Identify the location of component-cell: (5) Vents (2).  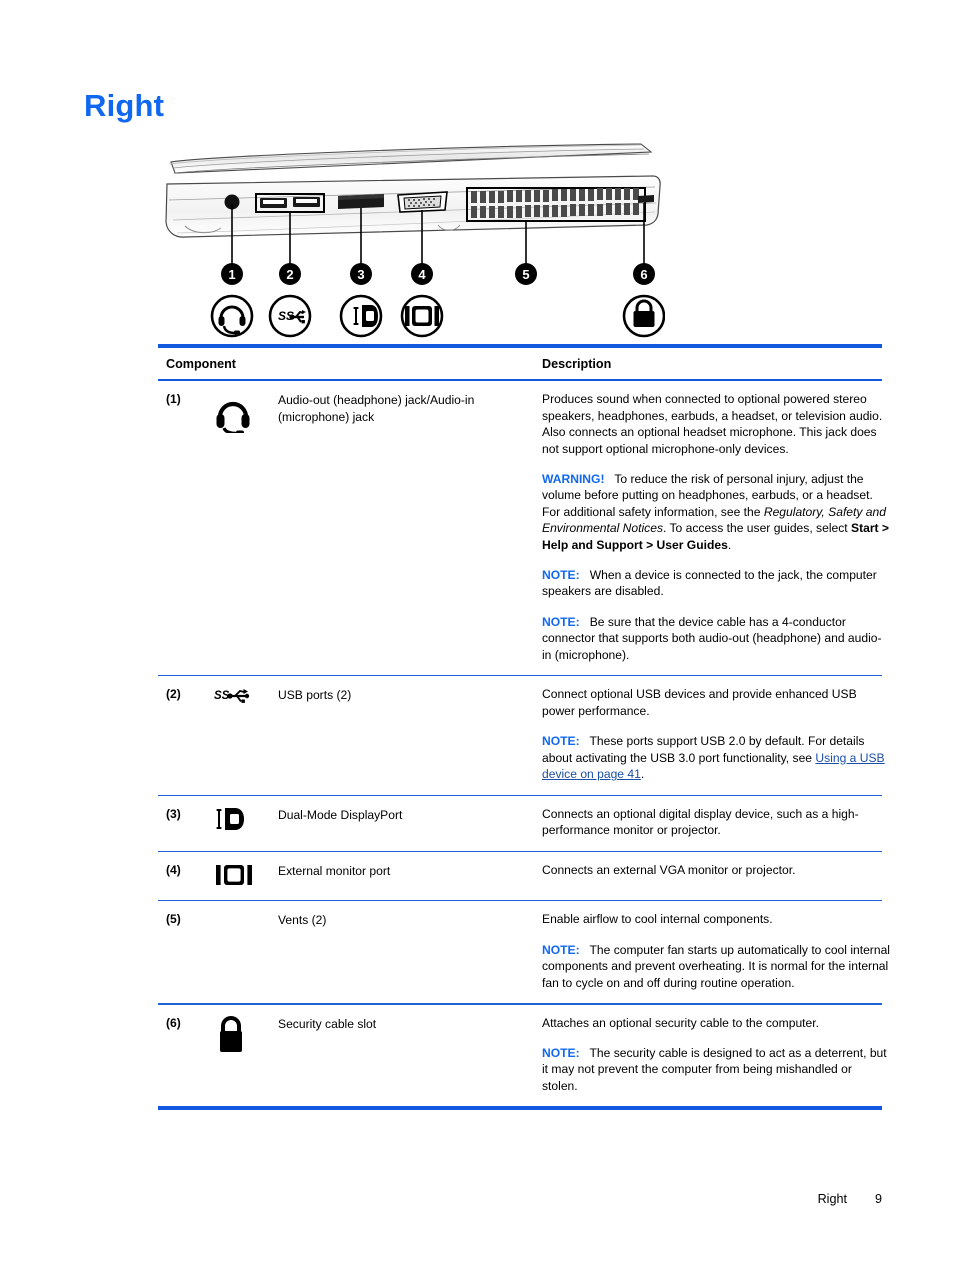
(354, 951).